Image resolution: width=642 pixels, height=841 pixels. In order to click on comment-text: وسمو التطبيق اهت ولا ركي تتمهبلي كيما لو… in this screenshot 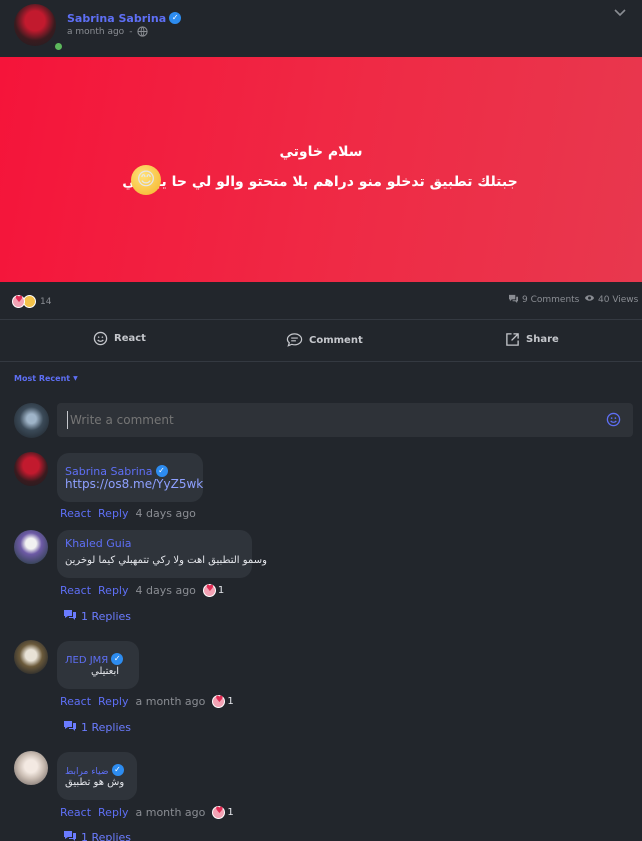, I will do `click(166, 560)`.